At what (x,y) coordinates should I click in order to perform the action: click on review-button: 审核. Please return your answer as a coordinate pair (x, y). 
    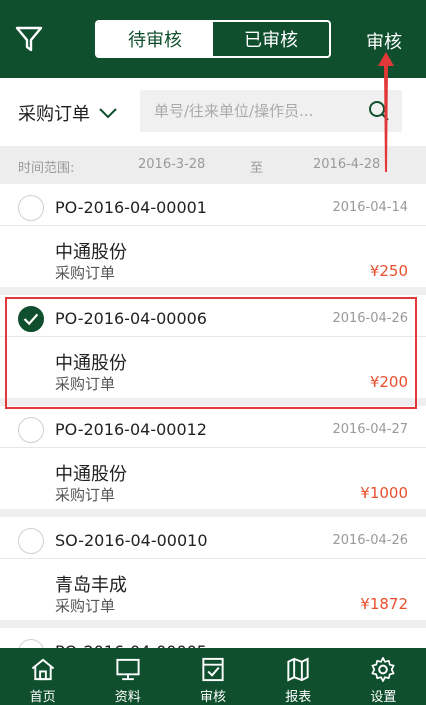
    Looking at the image, I should click on (384, 41).